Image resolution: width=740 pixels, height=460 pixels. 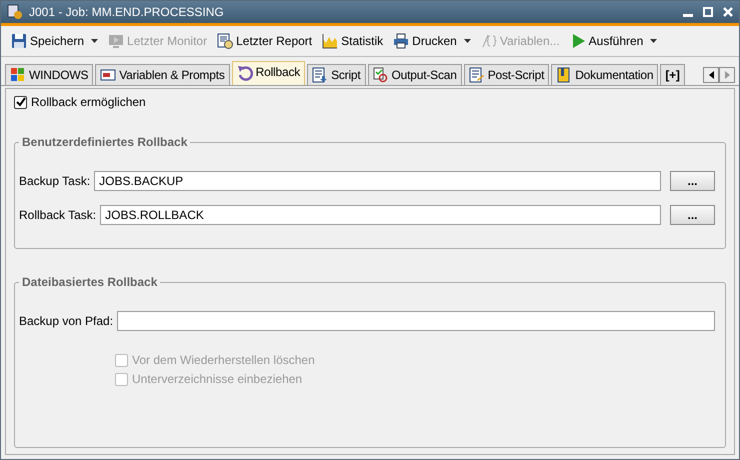 I want to click on toolbar-button: Drucken, so click(x=432, y=41).